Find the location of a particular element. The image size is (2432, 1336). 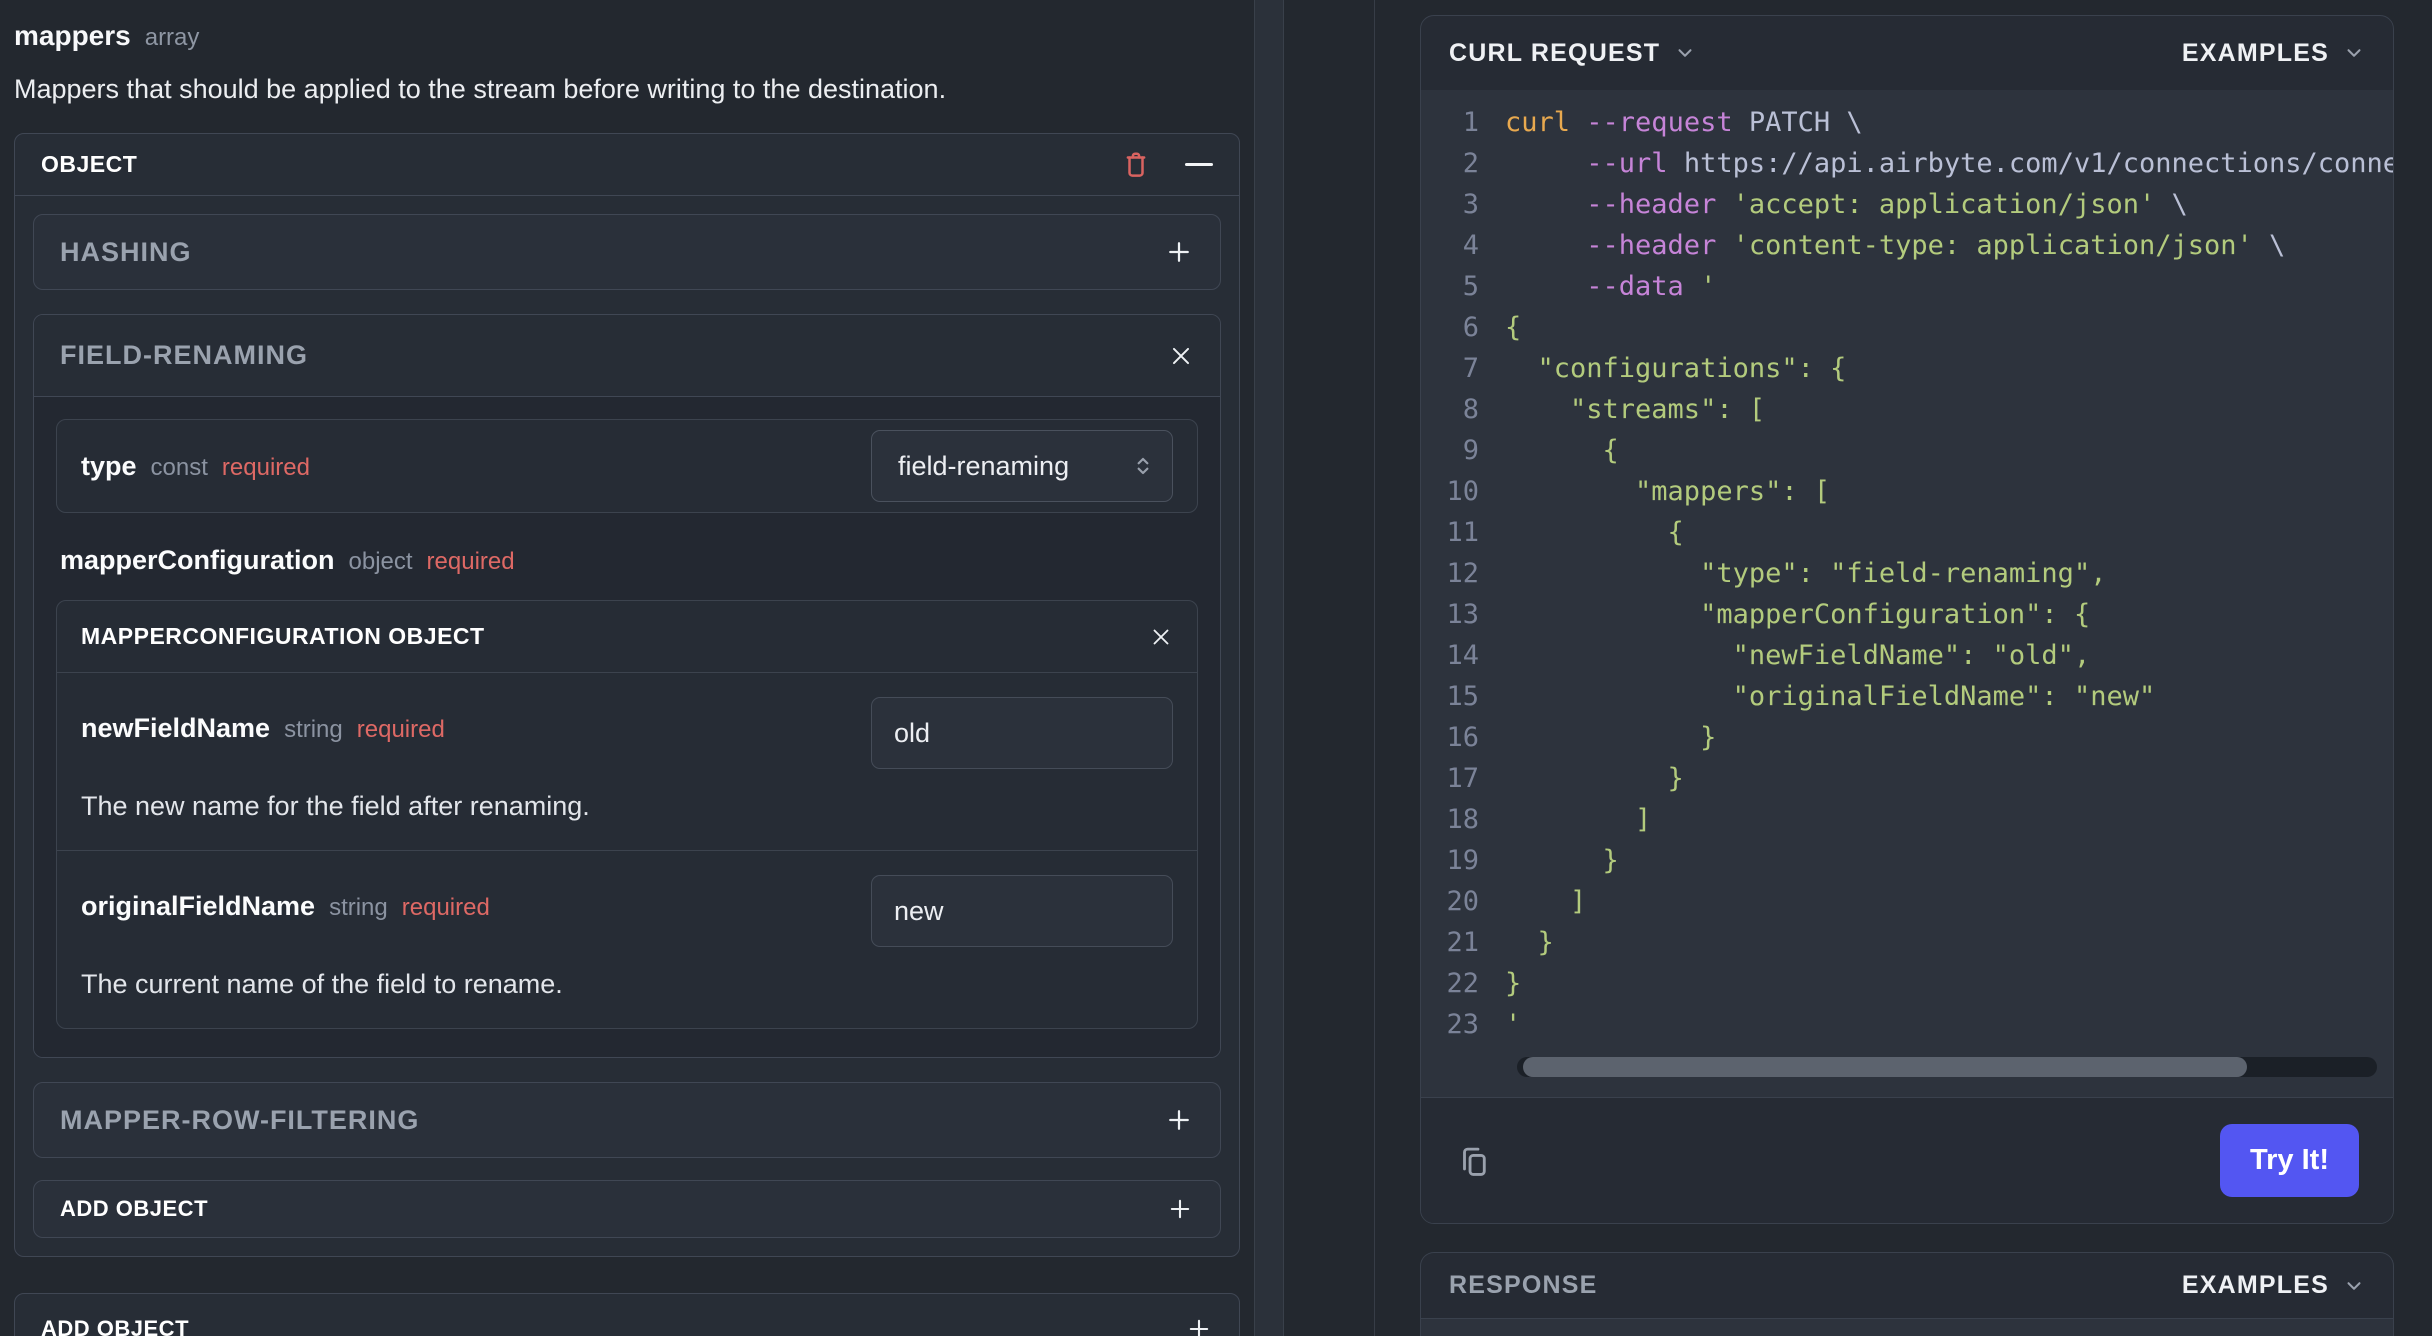

collapse-object-button is located at coordinates (1199, 164).